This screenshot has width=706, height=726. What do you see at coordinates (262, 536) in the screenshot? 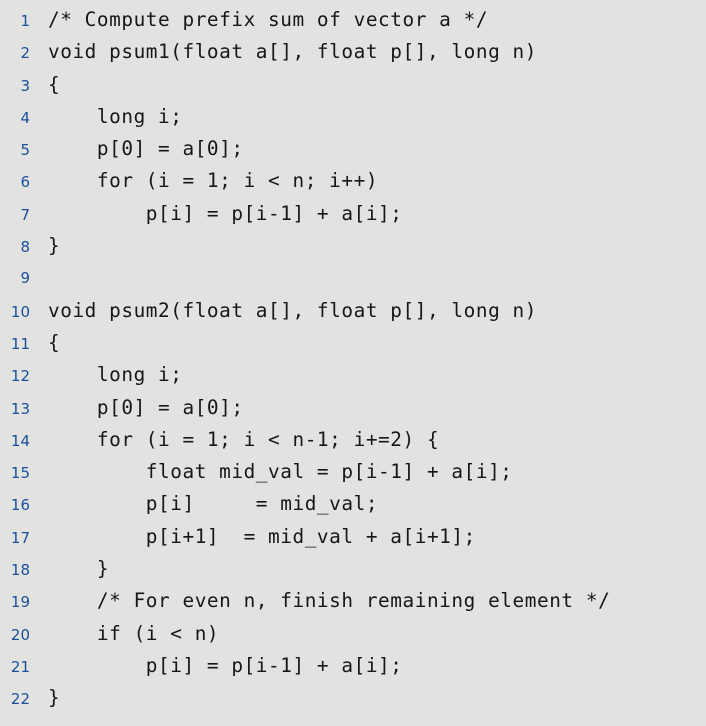
I see `line-code: p[i+1] = mid_val + a[i+1];` at bounding box center [262, 536].